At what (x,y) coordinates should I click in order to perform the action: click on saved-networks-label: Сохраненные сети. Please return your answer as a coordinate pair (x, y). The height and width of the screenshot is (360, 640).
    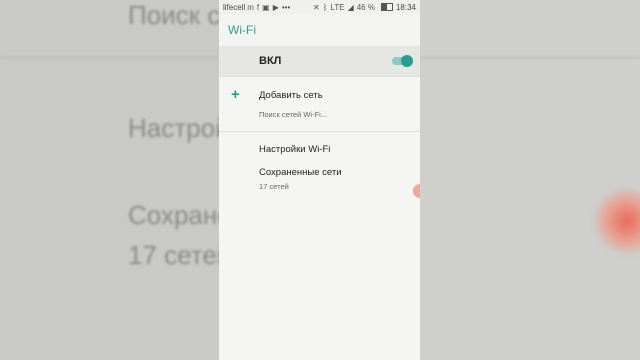
    Looking at the image, I should click on (300, 172).